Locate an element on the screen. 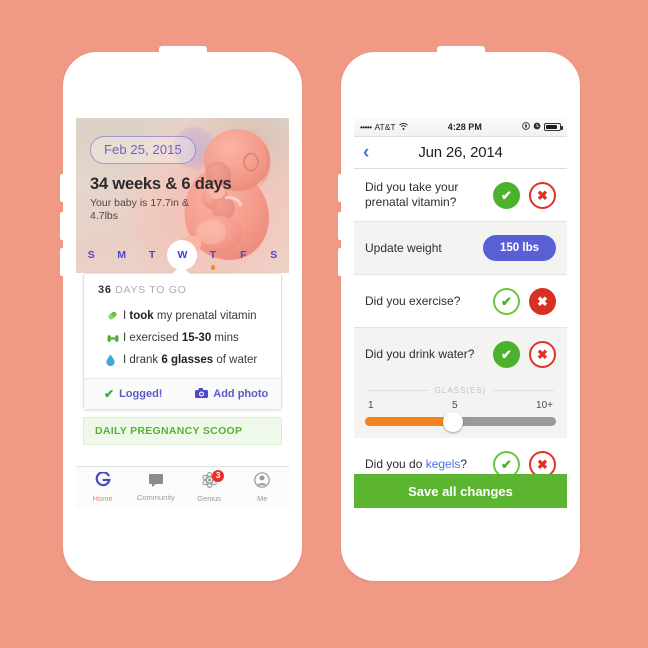 Image resolution: width=648 pixels, height=648 pixels. alarm-icon is located at coordinates (537, 127).